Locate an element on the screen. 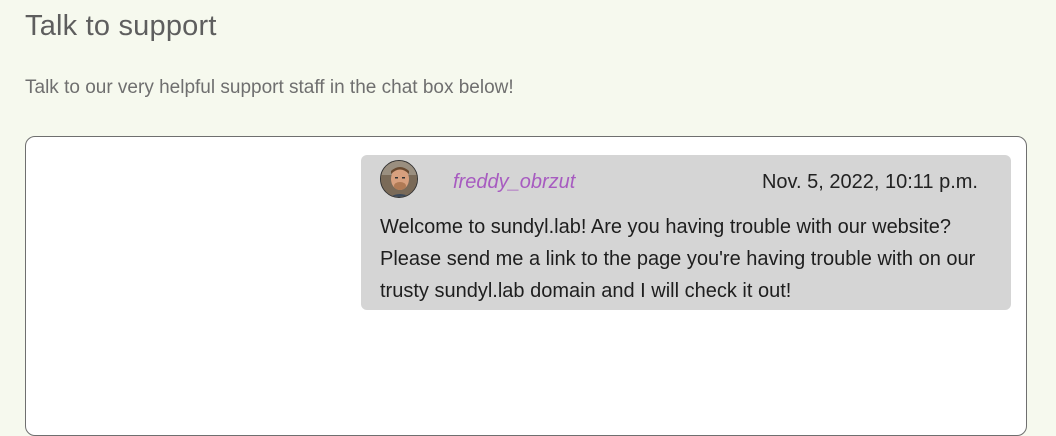  user-avatar-photo-icon is located at coordinates (399, 179).